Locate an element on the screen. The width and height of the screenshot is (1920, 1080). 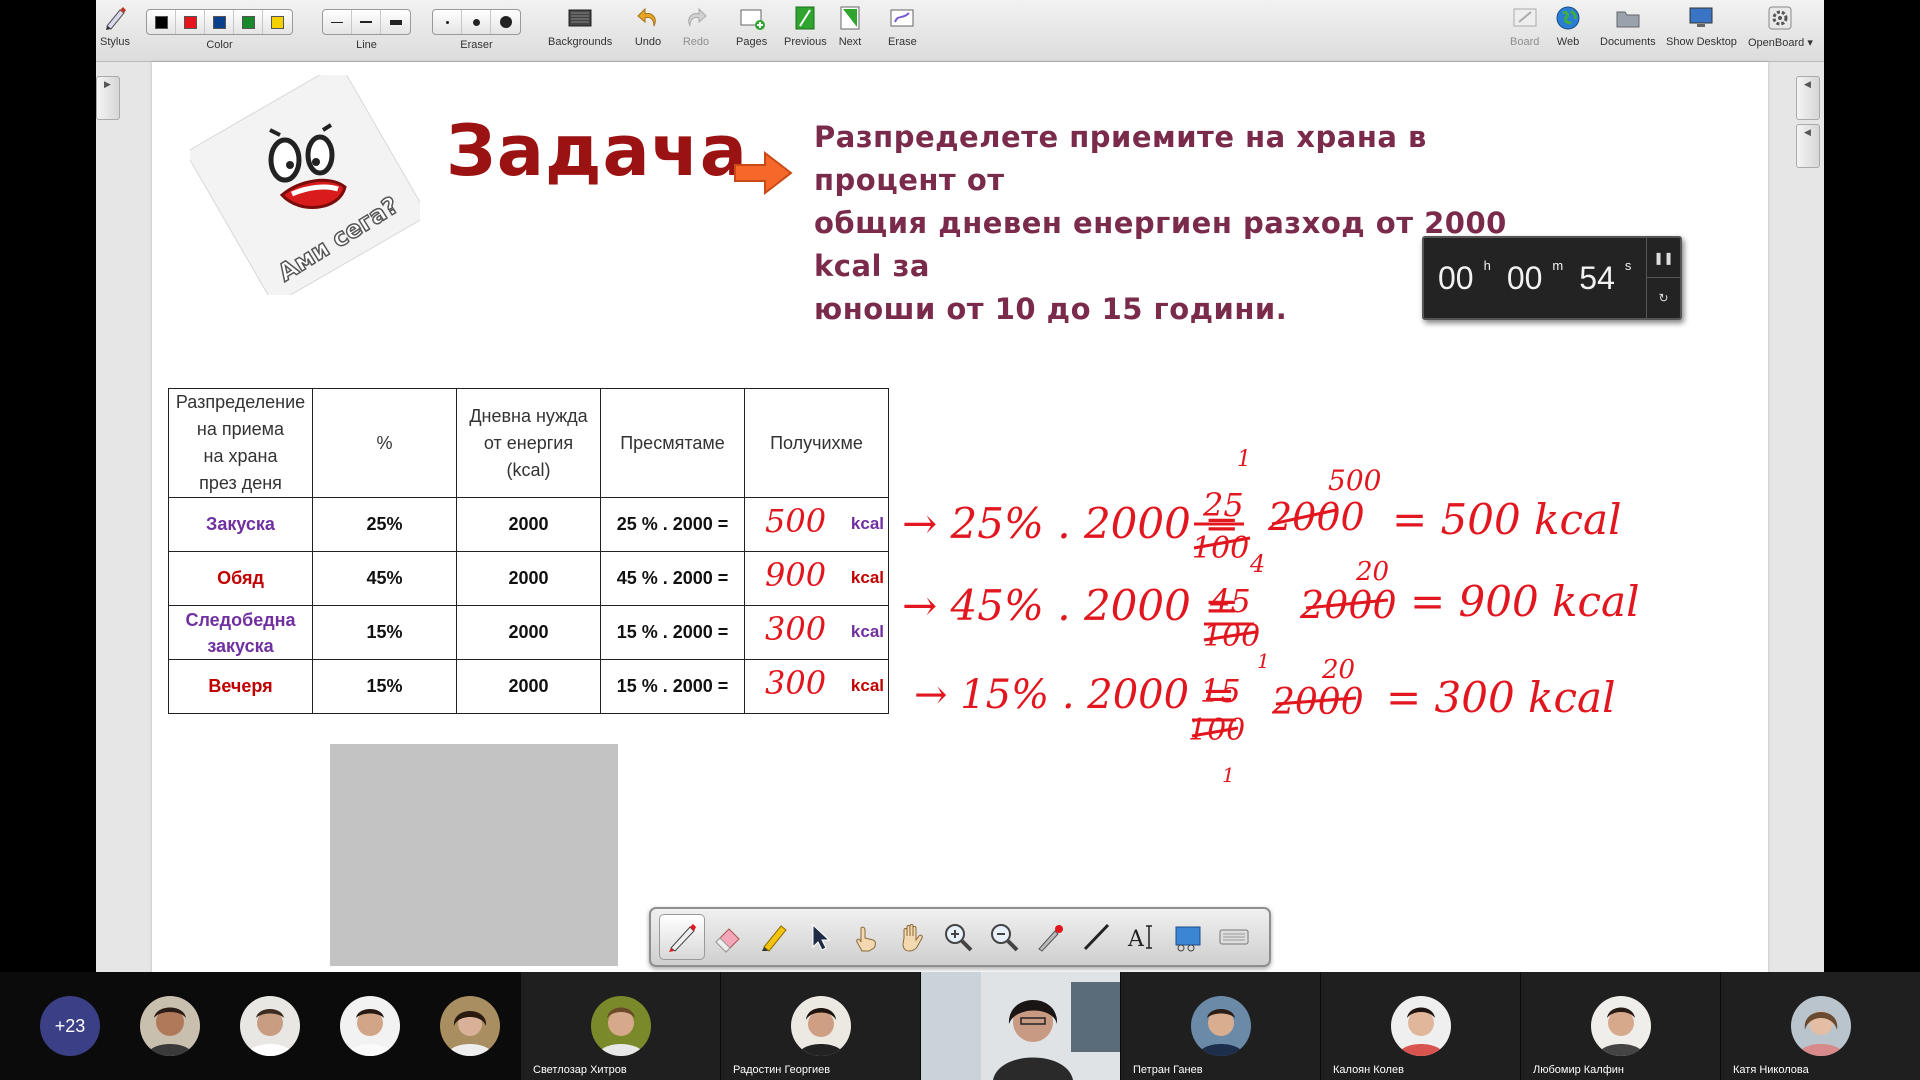
meal-line: закуска is located at coordinates (240, 645).